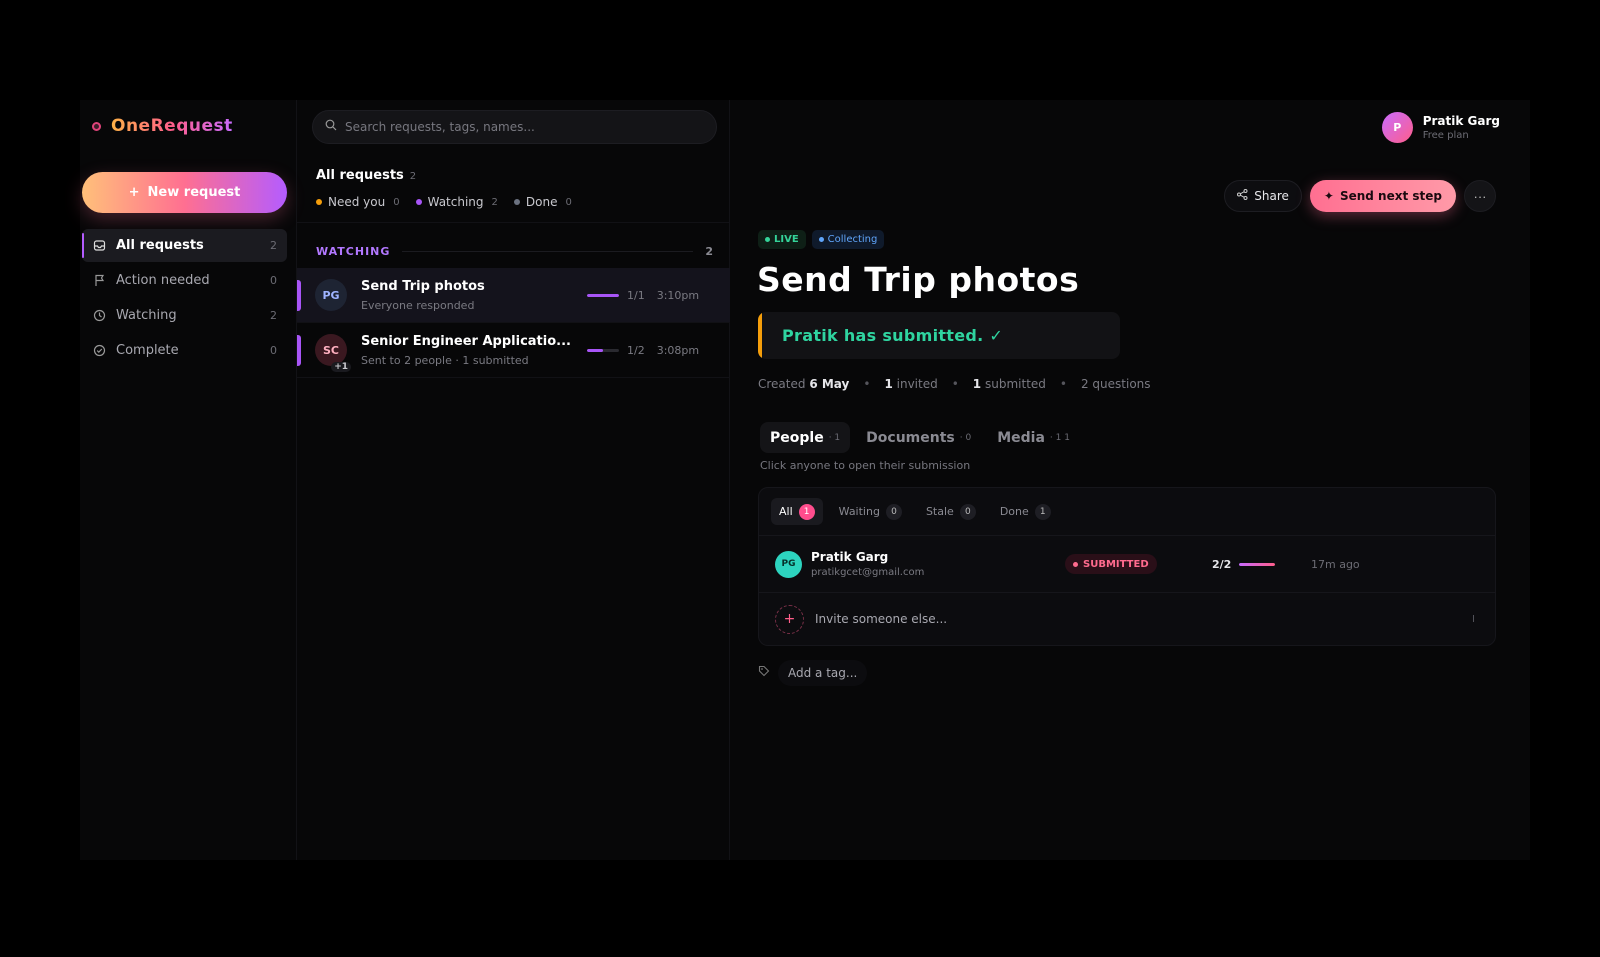 This screenshot has height=957, width=1600. I want to click on avatar-extra-count: +1, so click(341, 367).